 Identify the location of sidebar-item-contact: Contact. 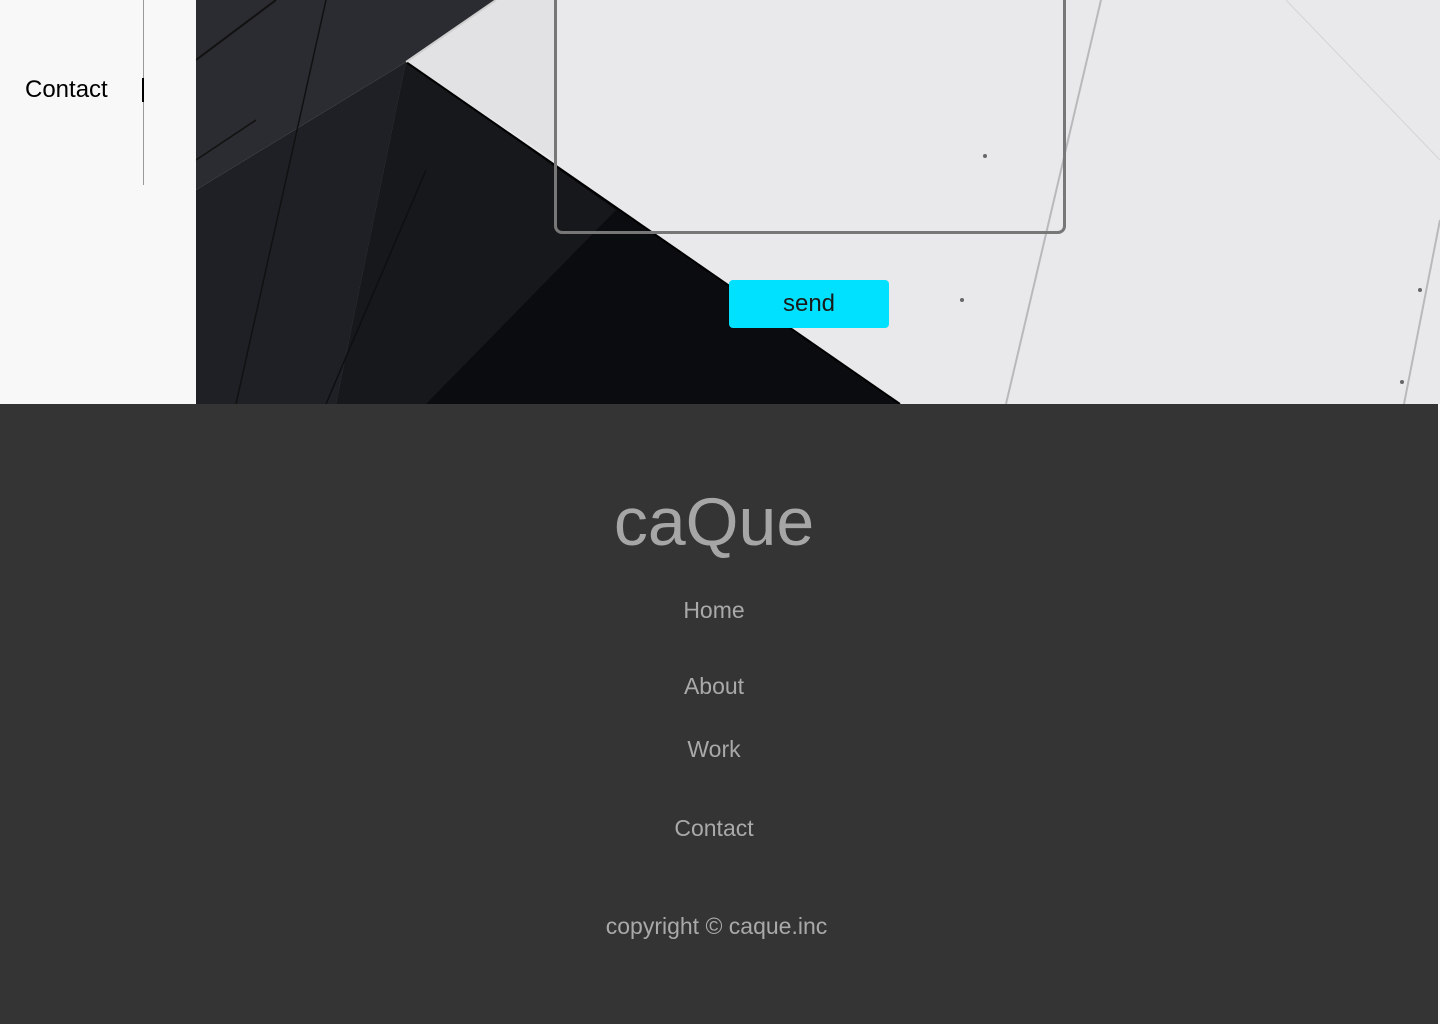
(66, 90).